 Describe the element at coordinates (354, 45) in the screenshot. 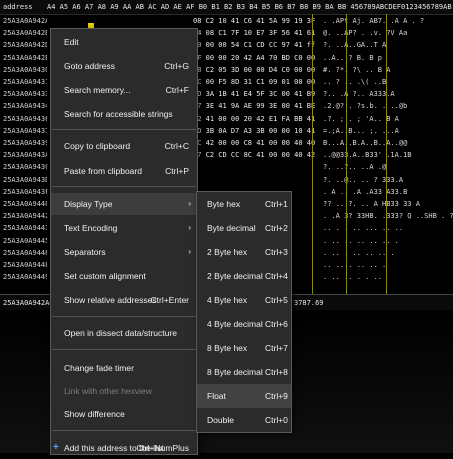

I see `row-ascii: ?. ..A..GA..T A` at that location.